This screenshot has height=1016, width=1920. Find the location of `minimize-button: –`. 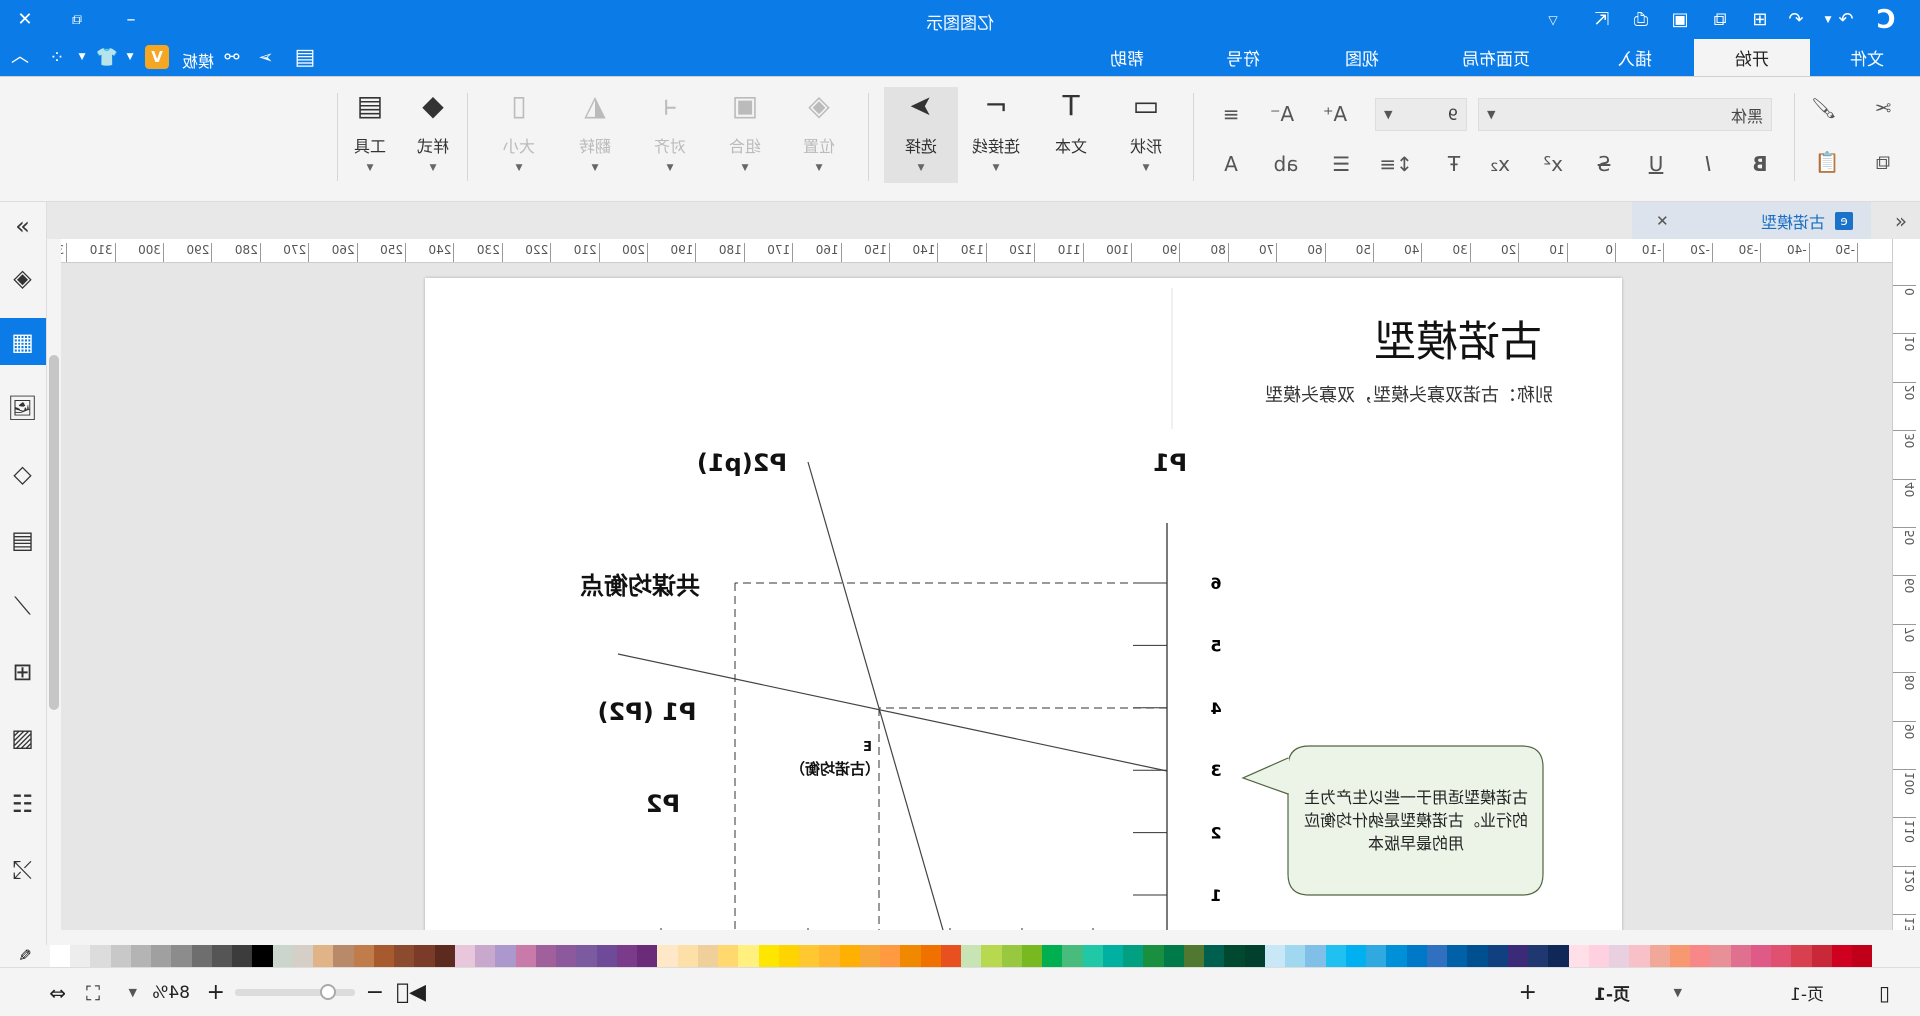

minimize-button: – is located at coordinates (131, 20).